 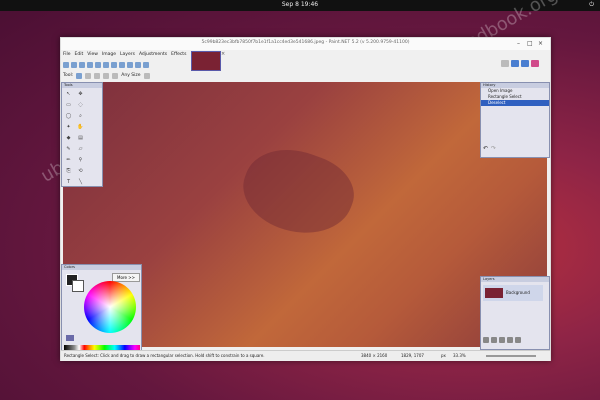 I want to click on tool-options-bar: Tool: Any Size, so click(x=303, y=75).